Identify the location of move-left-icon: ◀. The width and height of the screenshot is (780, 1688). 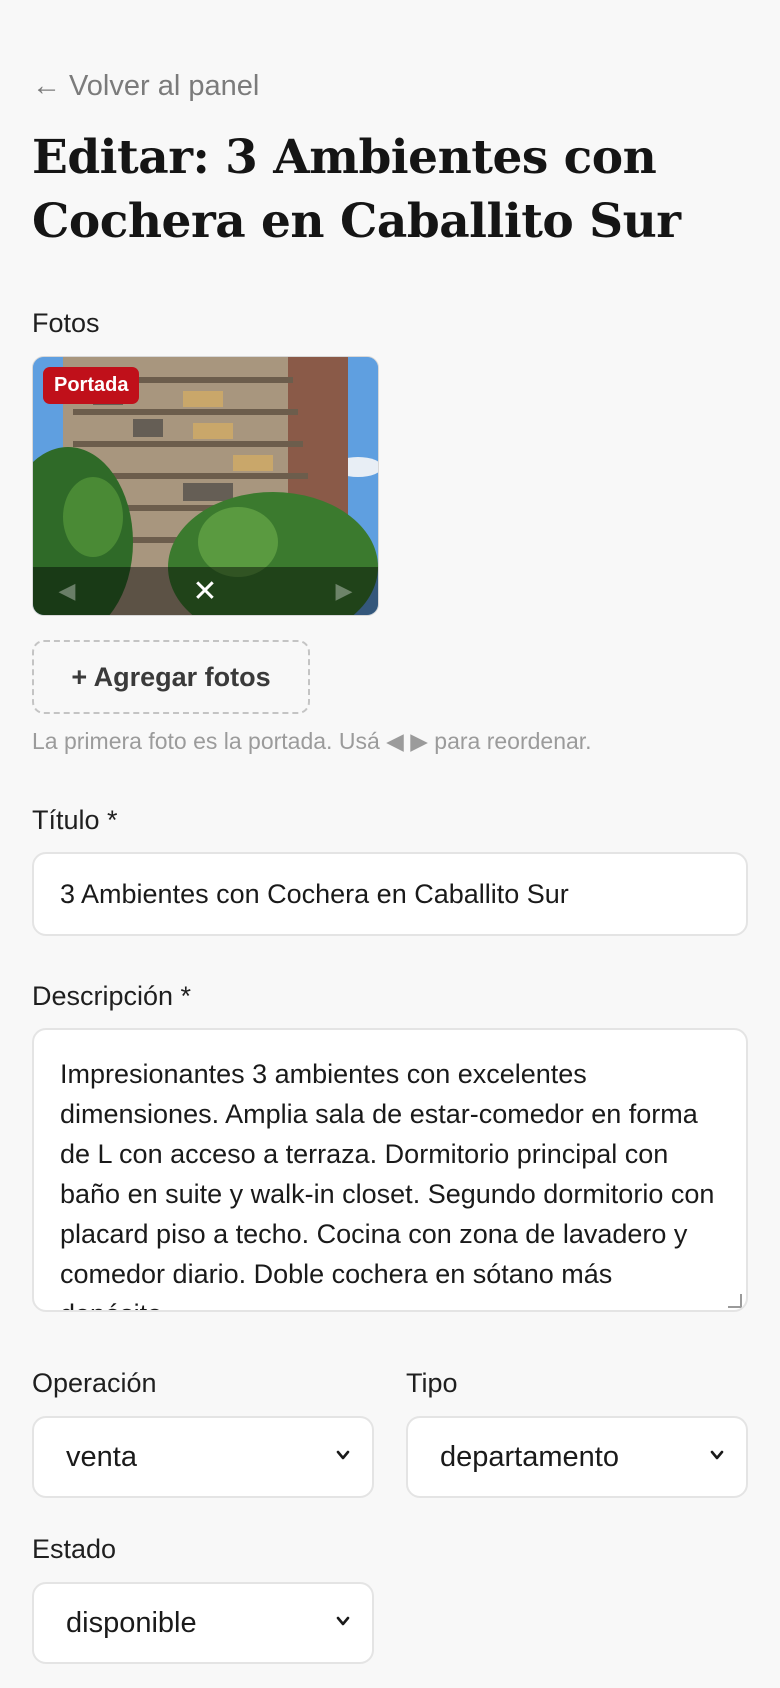
(67, 591).